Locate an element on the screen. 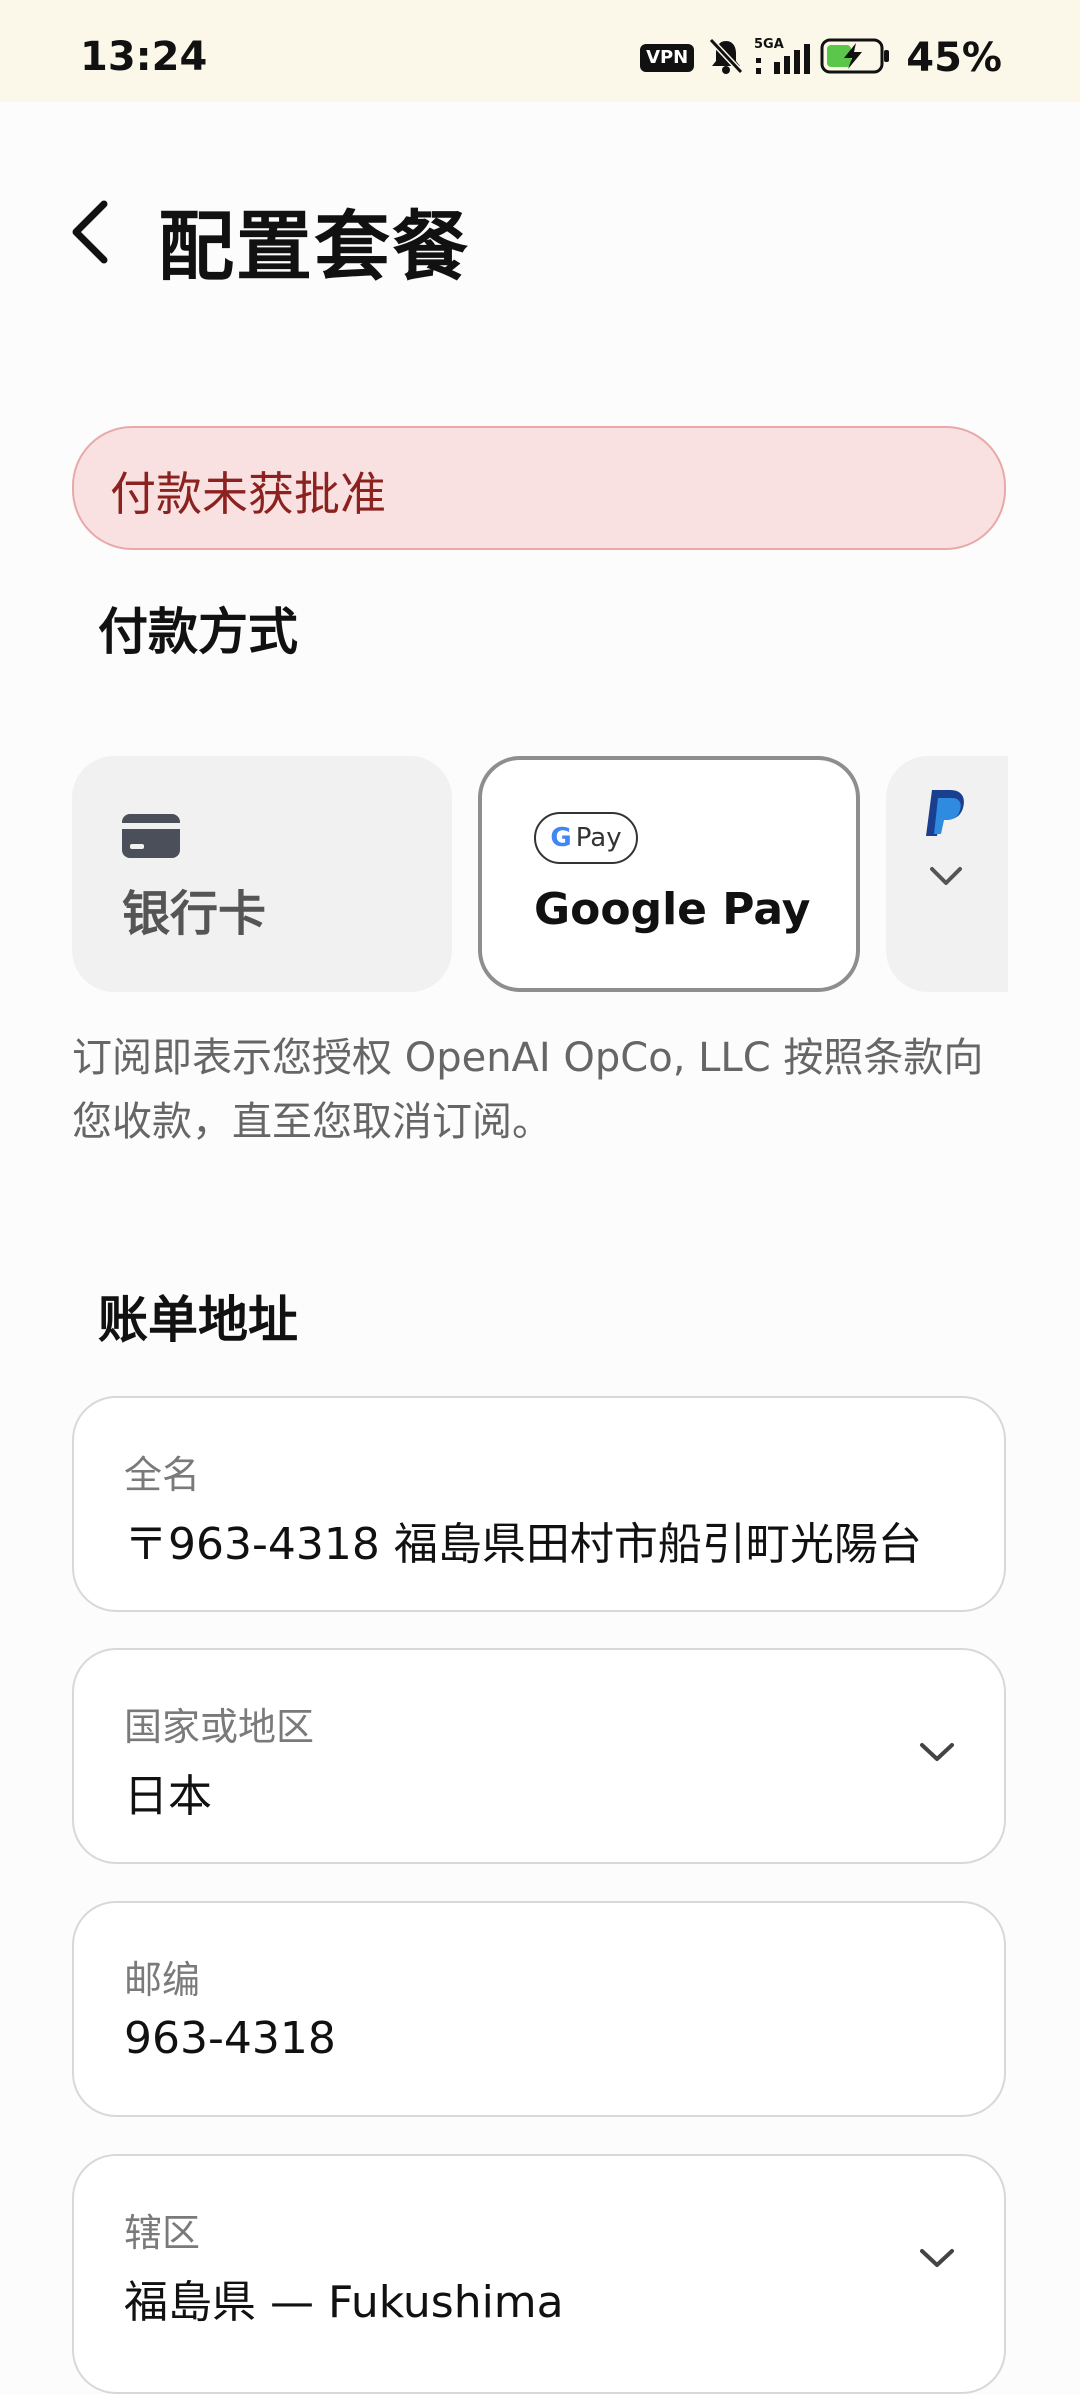 This screenshot has height=2394, width=1080. full-name-value: 〒963-4318 福島県田村市船引町光陽台 is located at coordinates (523, 1544).